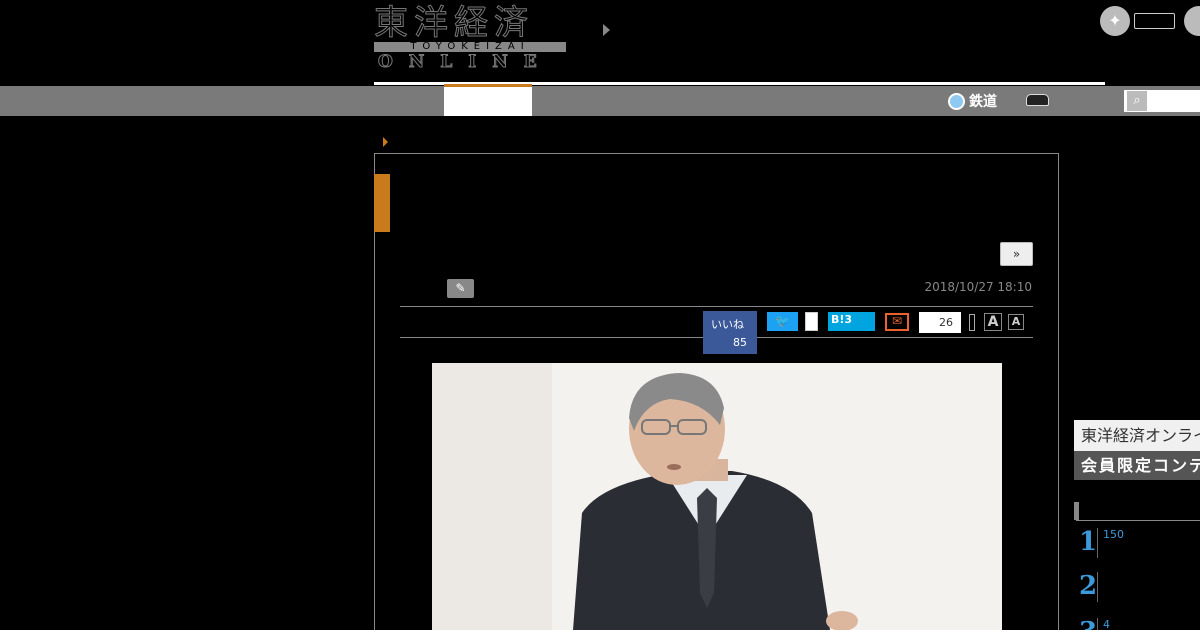 Image resolution: width=1200 pixels, height=630 pixels. What do you see at coordinates (1137, 435) in the screenshot?
I see `member-banner-title: 東洋経済オンライン` at bounding box center [1137, 435].